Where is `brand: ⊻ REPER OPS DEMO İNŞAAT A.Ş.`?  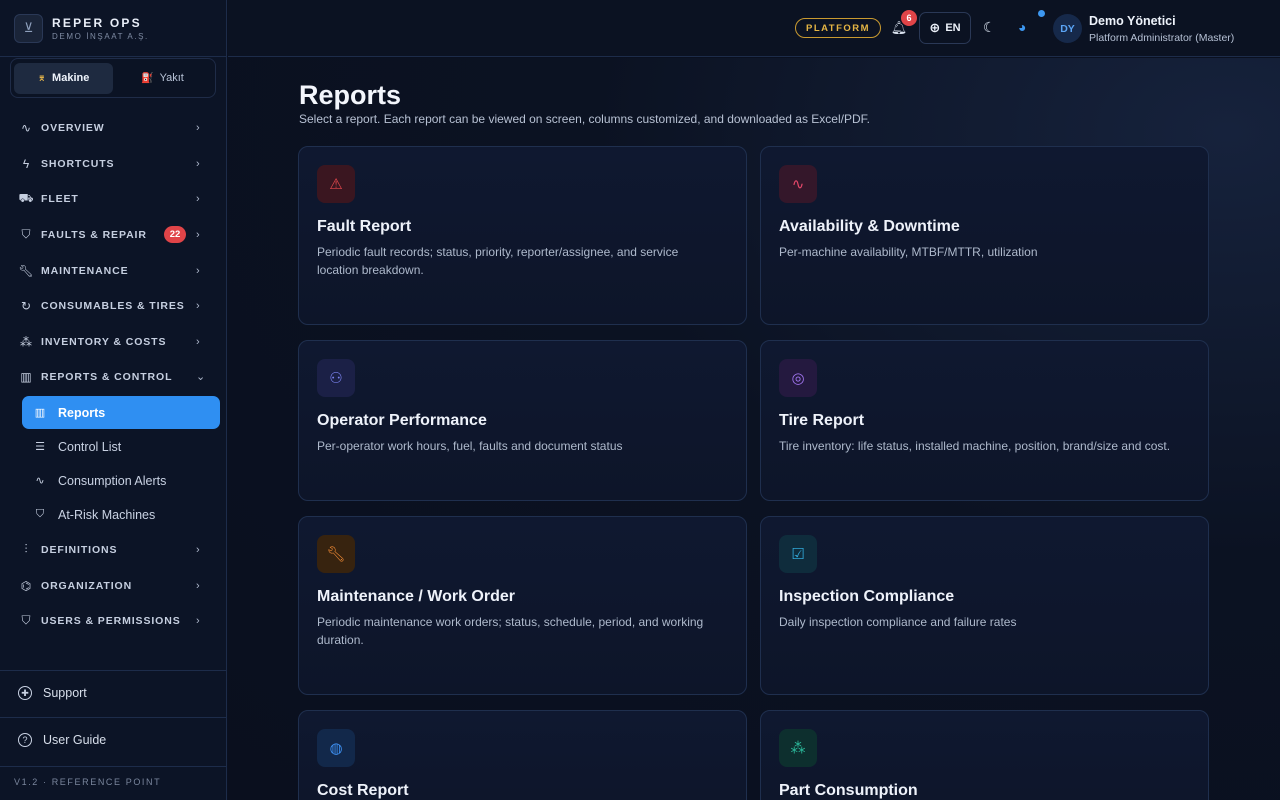
brand: ⊻ REPER OPS DEMO İNŞAAT A.Ş. is located at coordinates (113, 28).